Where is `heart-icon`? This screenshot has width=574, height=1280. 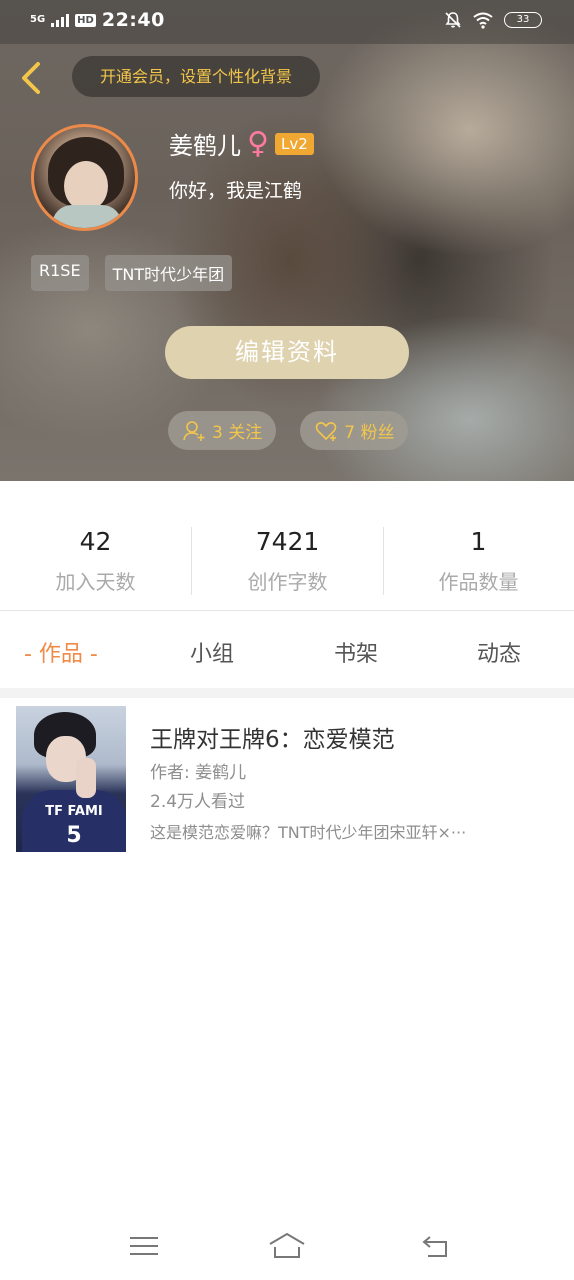
heart-icon is located at coordinates (326, 431).